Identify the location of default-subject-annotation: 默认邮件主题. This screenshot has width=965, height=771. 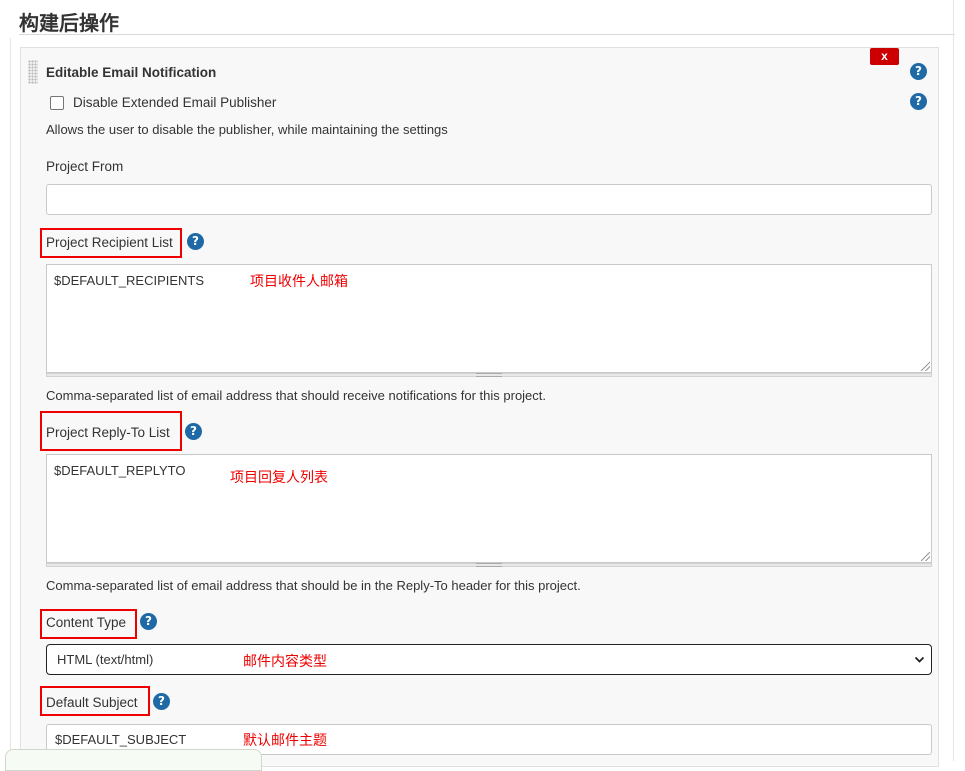
(285, 741).